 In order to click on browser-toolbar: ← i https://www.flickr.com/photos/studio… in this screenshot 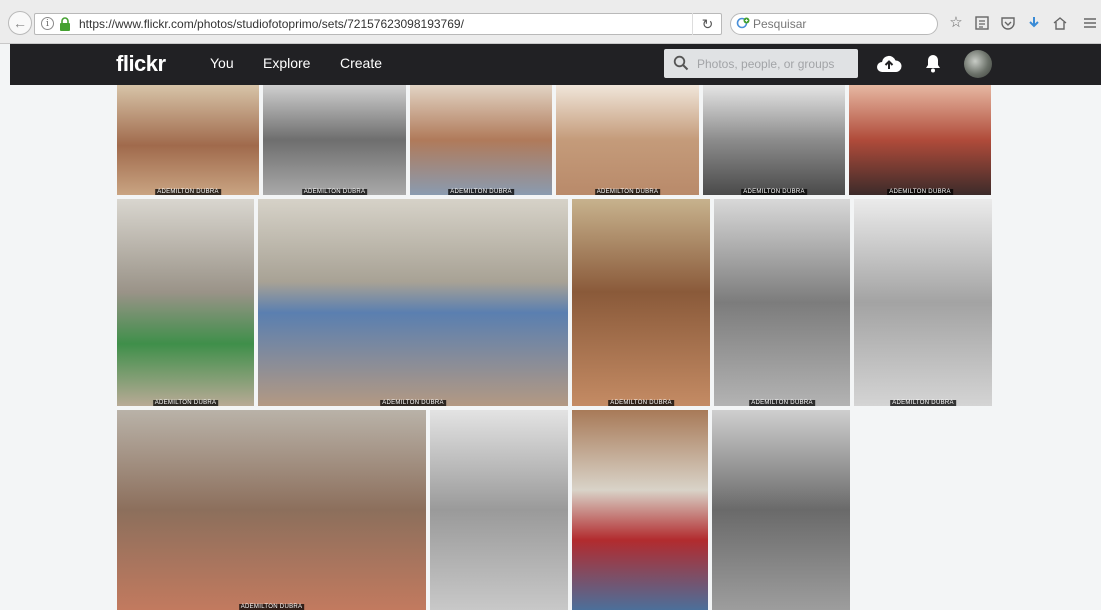, I will do `click(550, 22)`.